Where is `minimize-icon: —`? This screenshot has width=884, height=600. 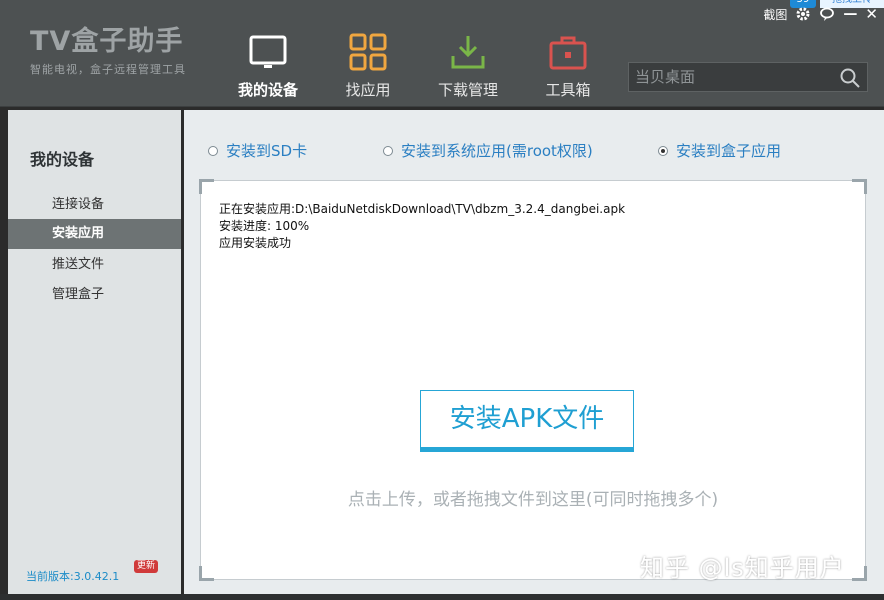 minimize-icon: — is located at coordinates (850, 14).